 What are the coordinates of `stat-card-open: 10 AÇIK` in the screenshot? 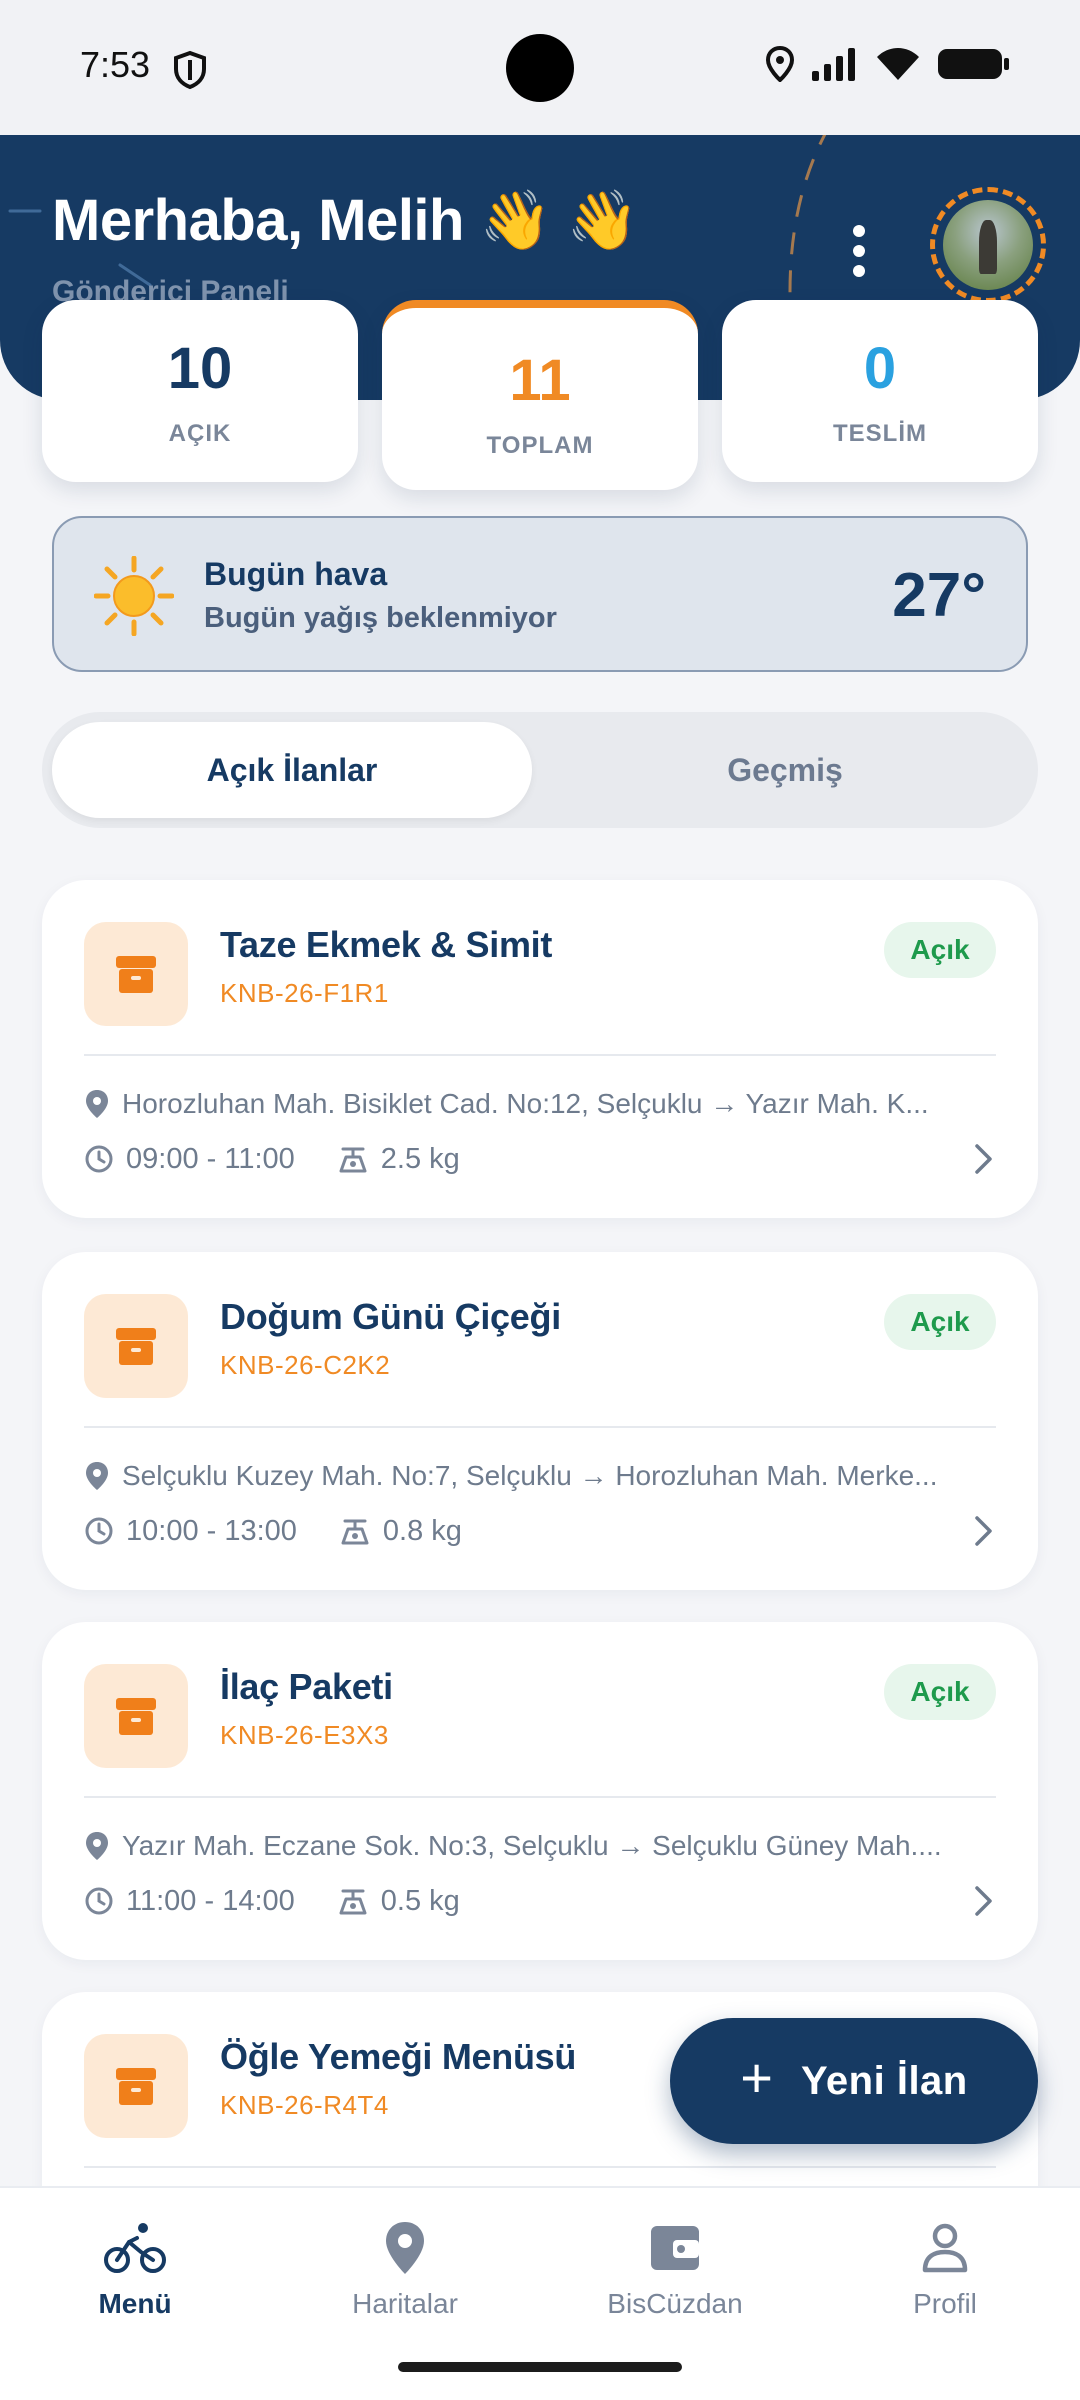 It's located at (200, 391).